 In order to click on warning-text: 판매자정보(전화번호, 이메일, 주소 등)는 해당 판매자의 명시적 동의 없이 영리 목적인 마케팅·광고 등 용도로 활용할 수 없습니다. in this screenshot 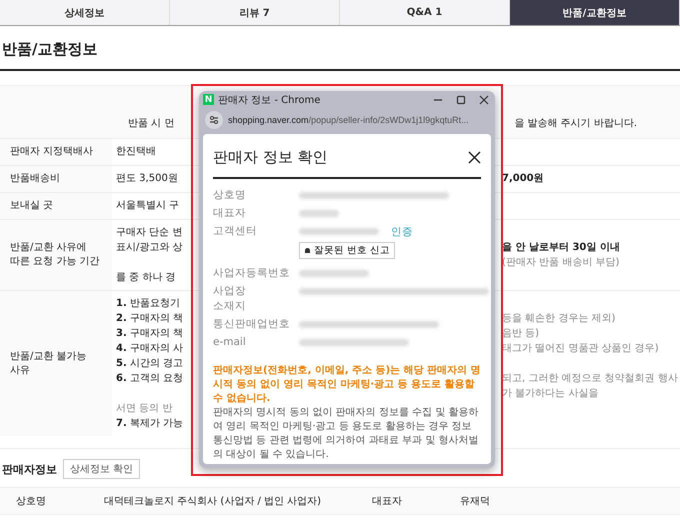, I will do `click(347, 385)`.